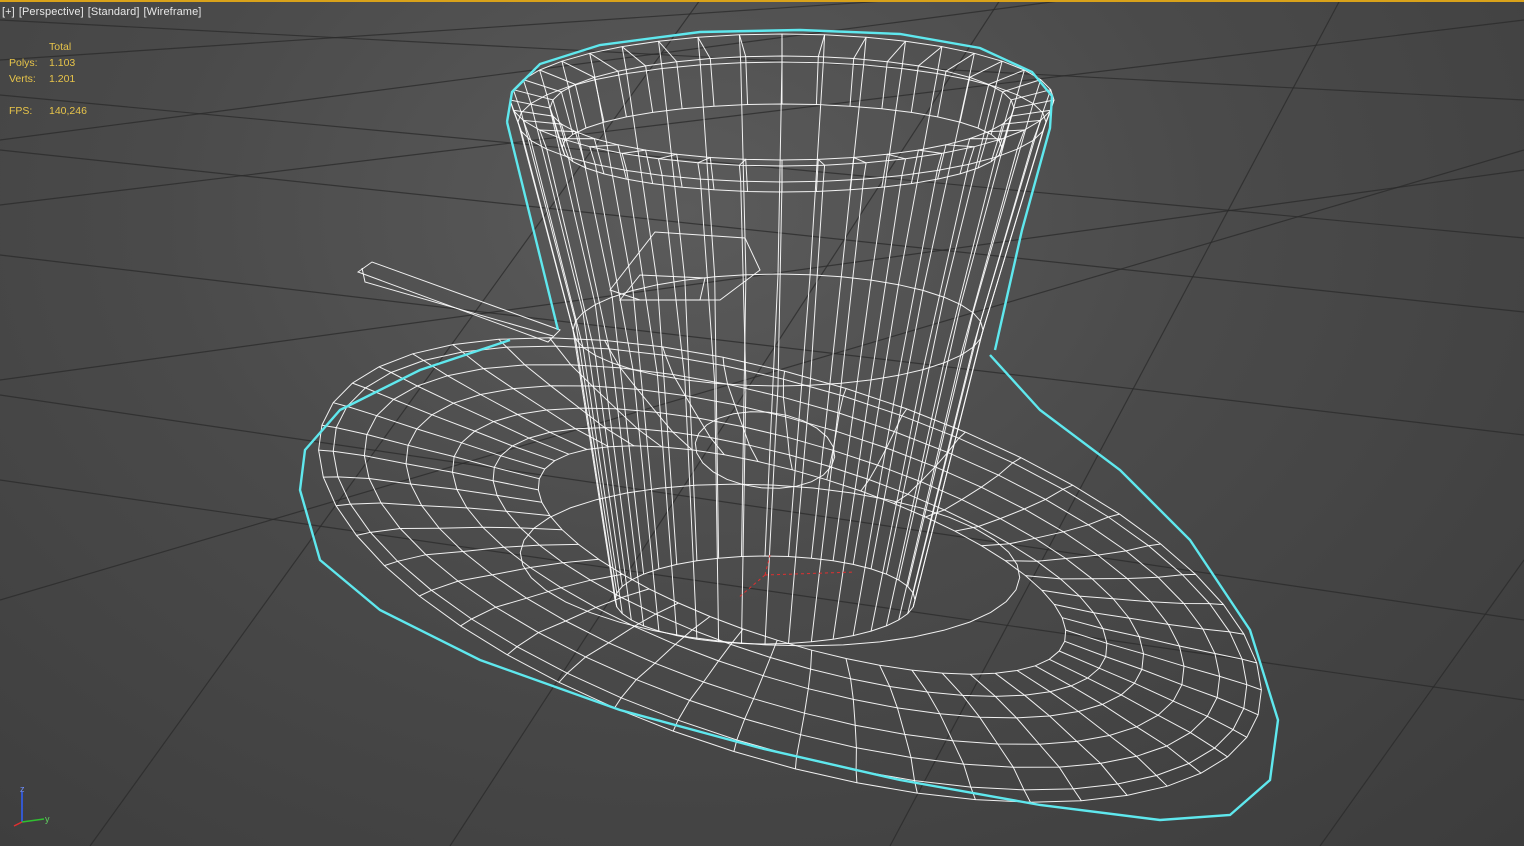  I want to click on stats-total-label: Total, so click(60, 47).